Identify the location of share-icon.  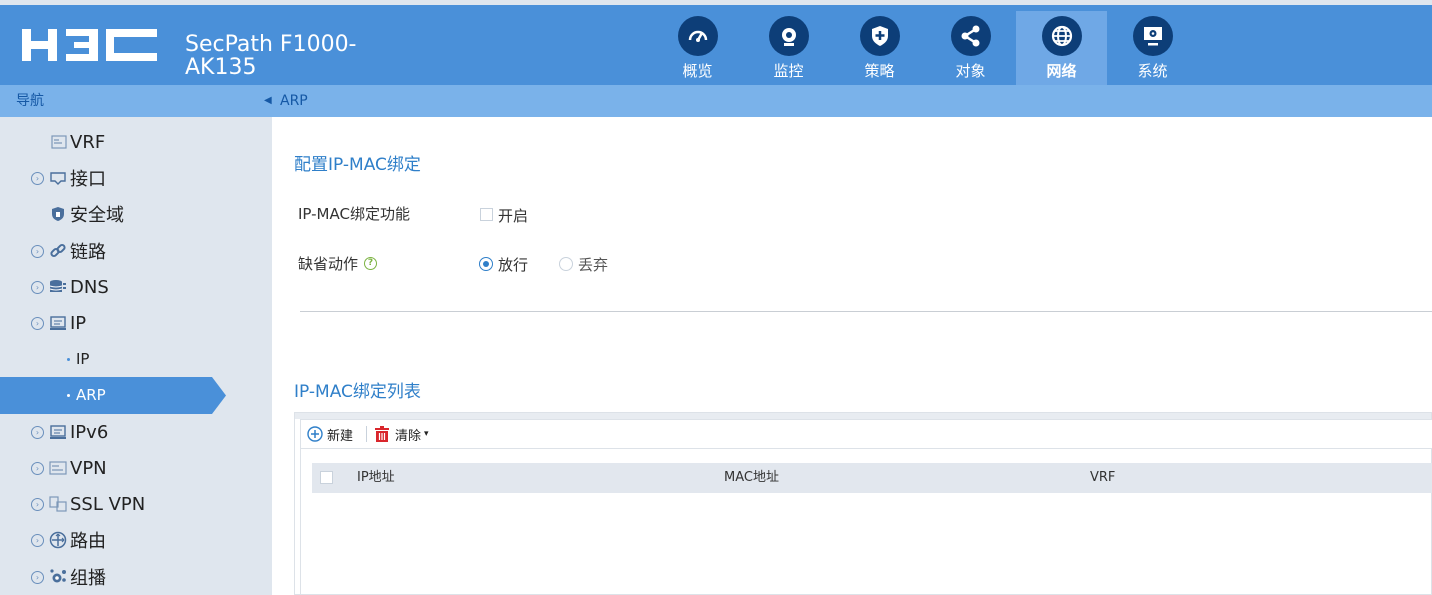
(970, 36).